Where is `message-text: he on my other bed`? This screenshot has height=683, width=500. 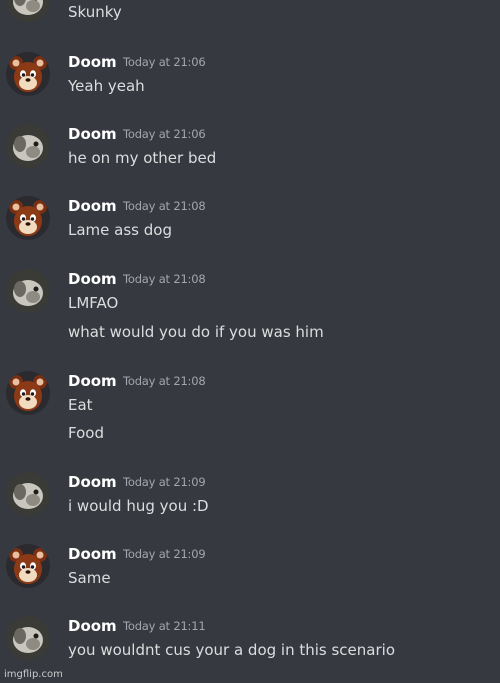 message-text: he on my other bed is located at coordinates (142, 158).